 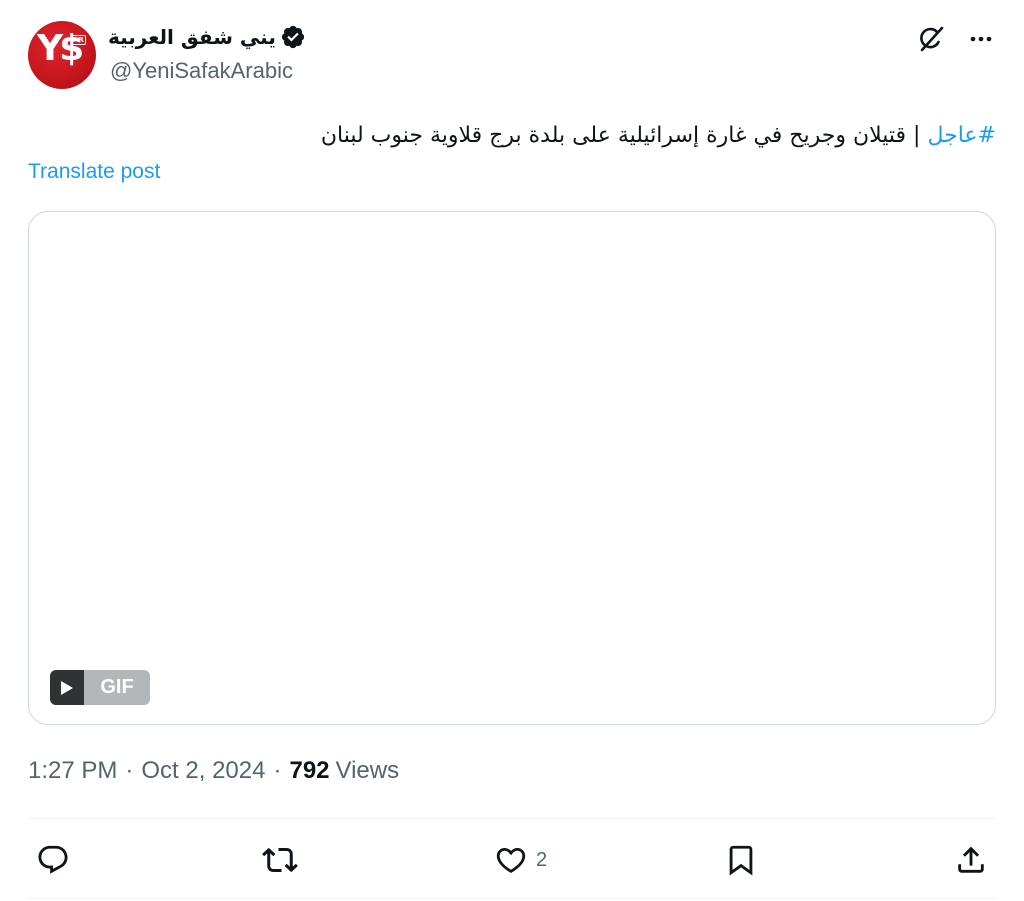 I want to click on post-time: 1:27 PM, so click(x=72, y=771).